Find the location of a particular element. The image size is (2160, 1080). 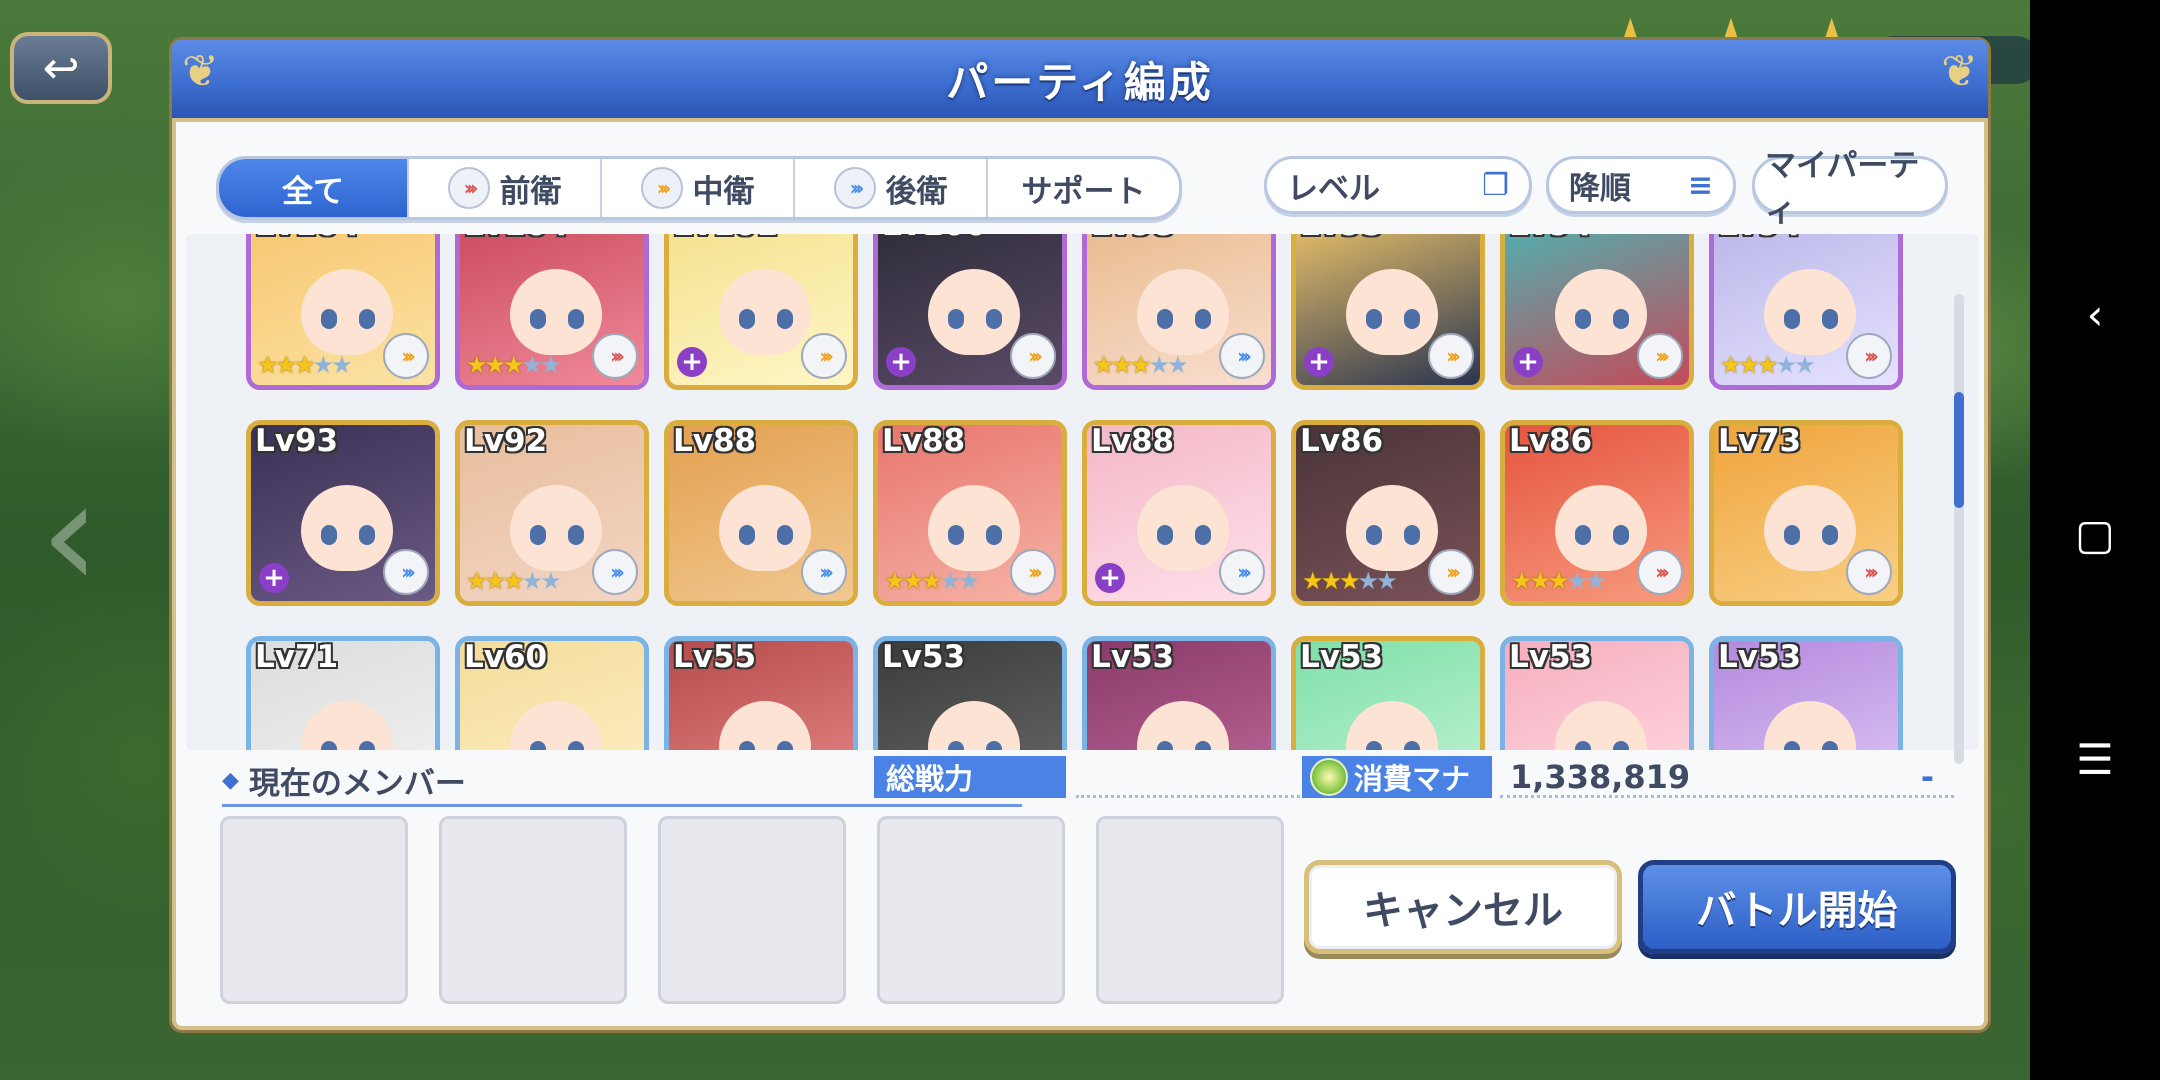

character-card: Lv60 is located at coordinates (552, 693).